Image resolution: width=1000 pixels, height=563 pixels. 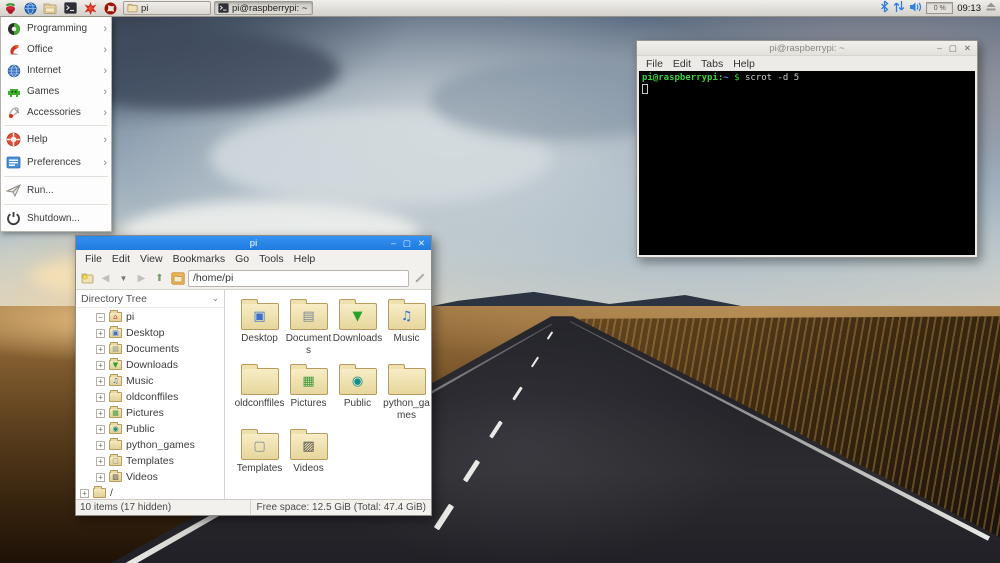 I want to click on file-manager-menubar: File Edit View Bookmarks Go Tools Help, so click(x=253, y=258).